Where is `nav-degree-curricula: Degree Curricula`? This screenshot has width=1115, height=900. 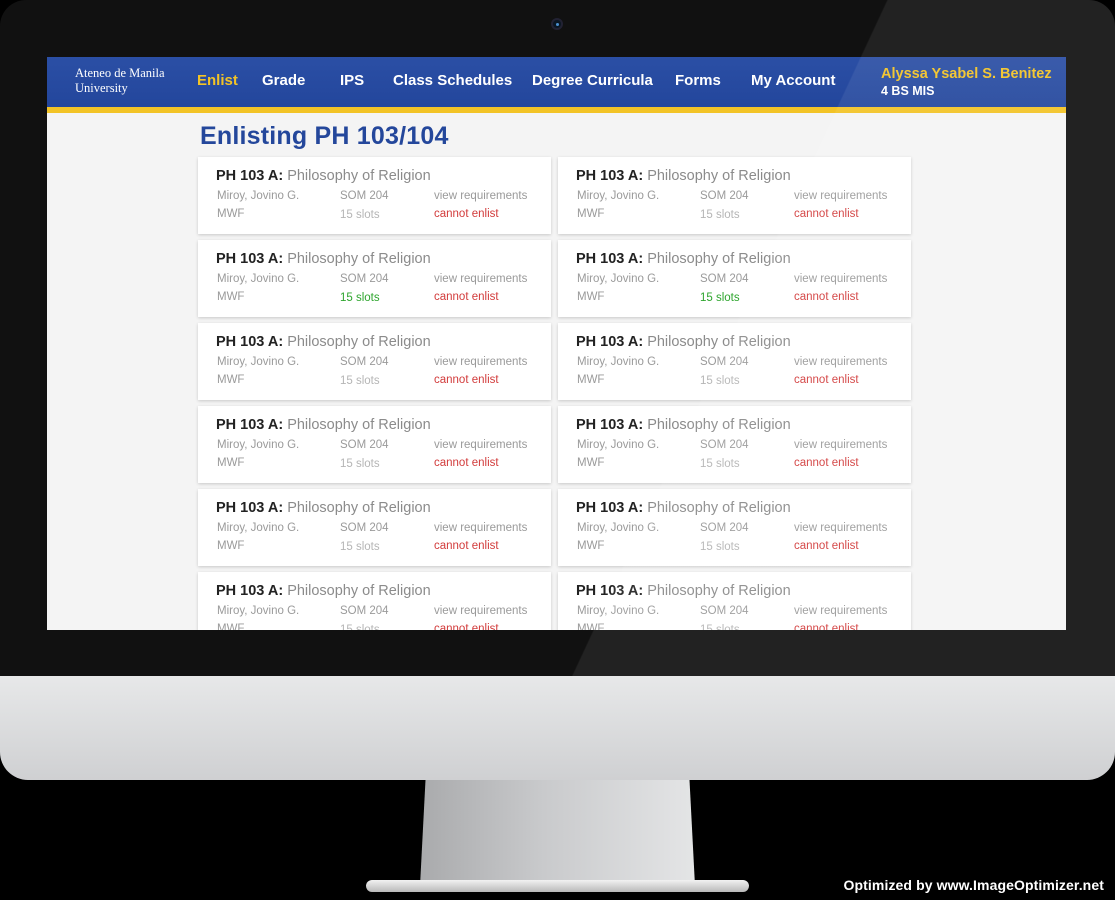 nav-degree-curricula: Degree Curricula is located at coordinates (592, 80).